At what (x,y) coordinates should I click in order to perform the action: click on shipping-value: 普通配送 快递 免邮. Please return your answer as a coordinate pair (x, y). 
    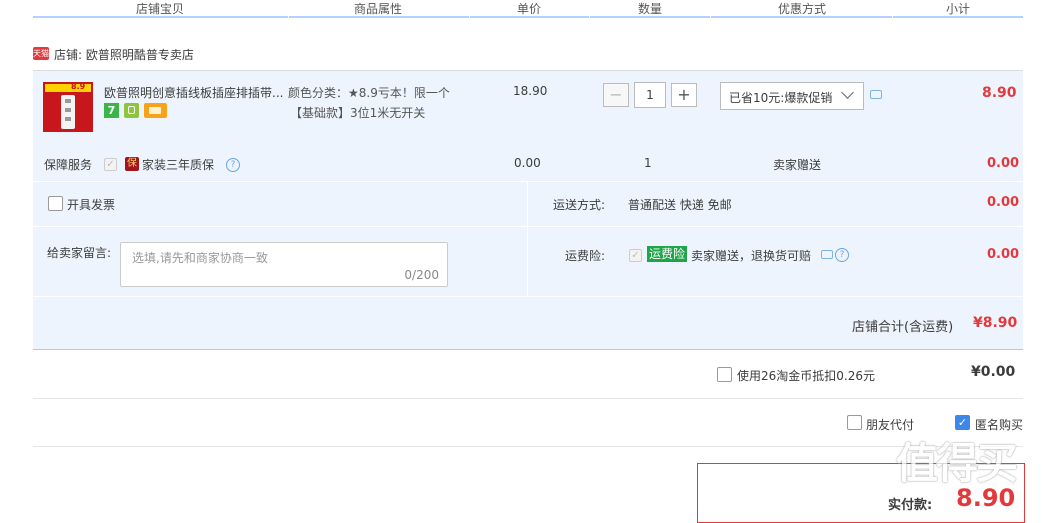
    Looking at the image, I should click on (680, 205).